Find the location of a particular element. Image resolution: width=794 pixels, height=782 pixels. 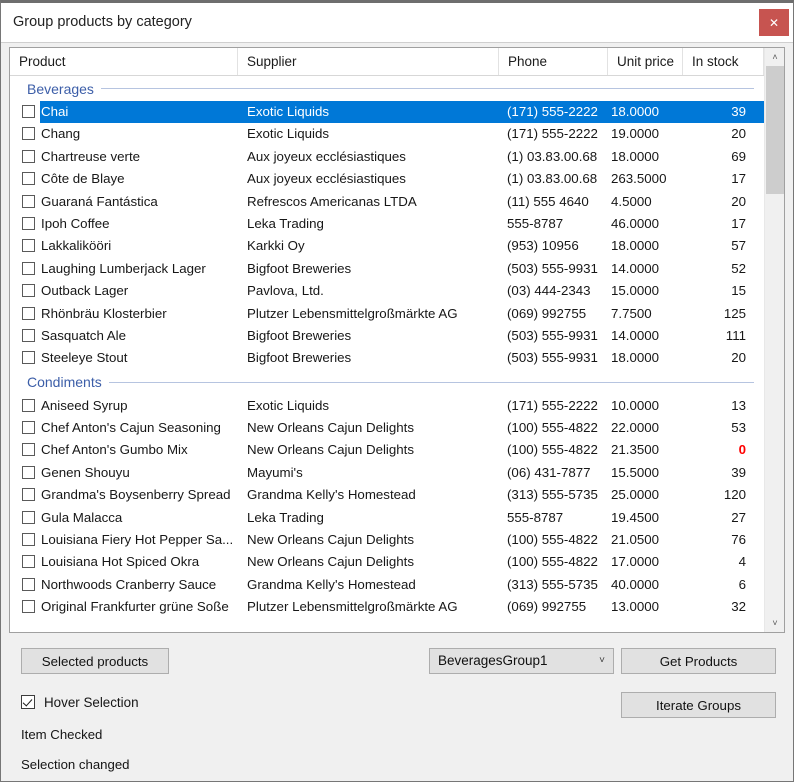

close-icon: ✕ is located at coordinates (774, 22).